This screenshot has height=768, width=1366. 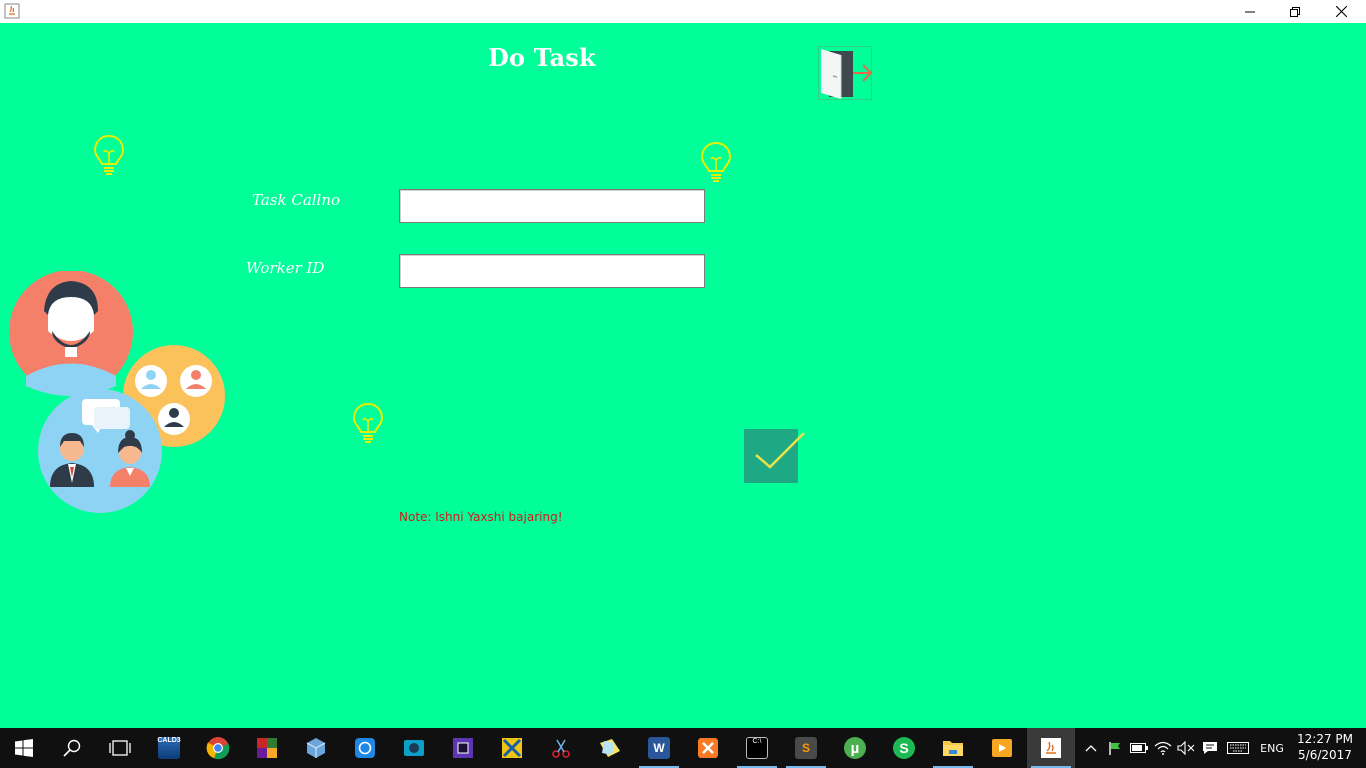 I want to click on task-view-icon, so click(x=120, y=748).